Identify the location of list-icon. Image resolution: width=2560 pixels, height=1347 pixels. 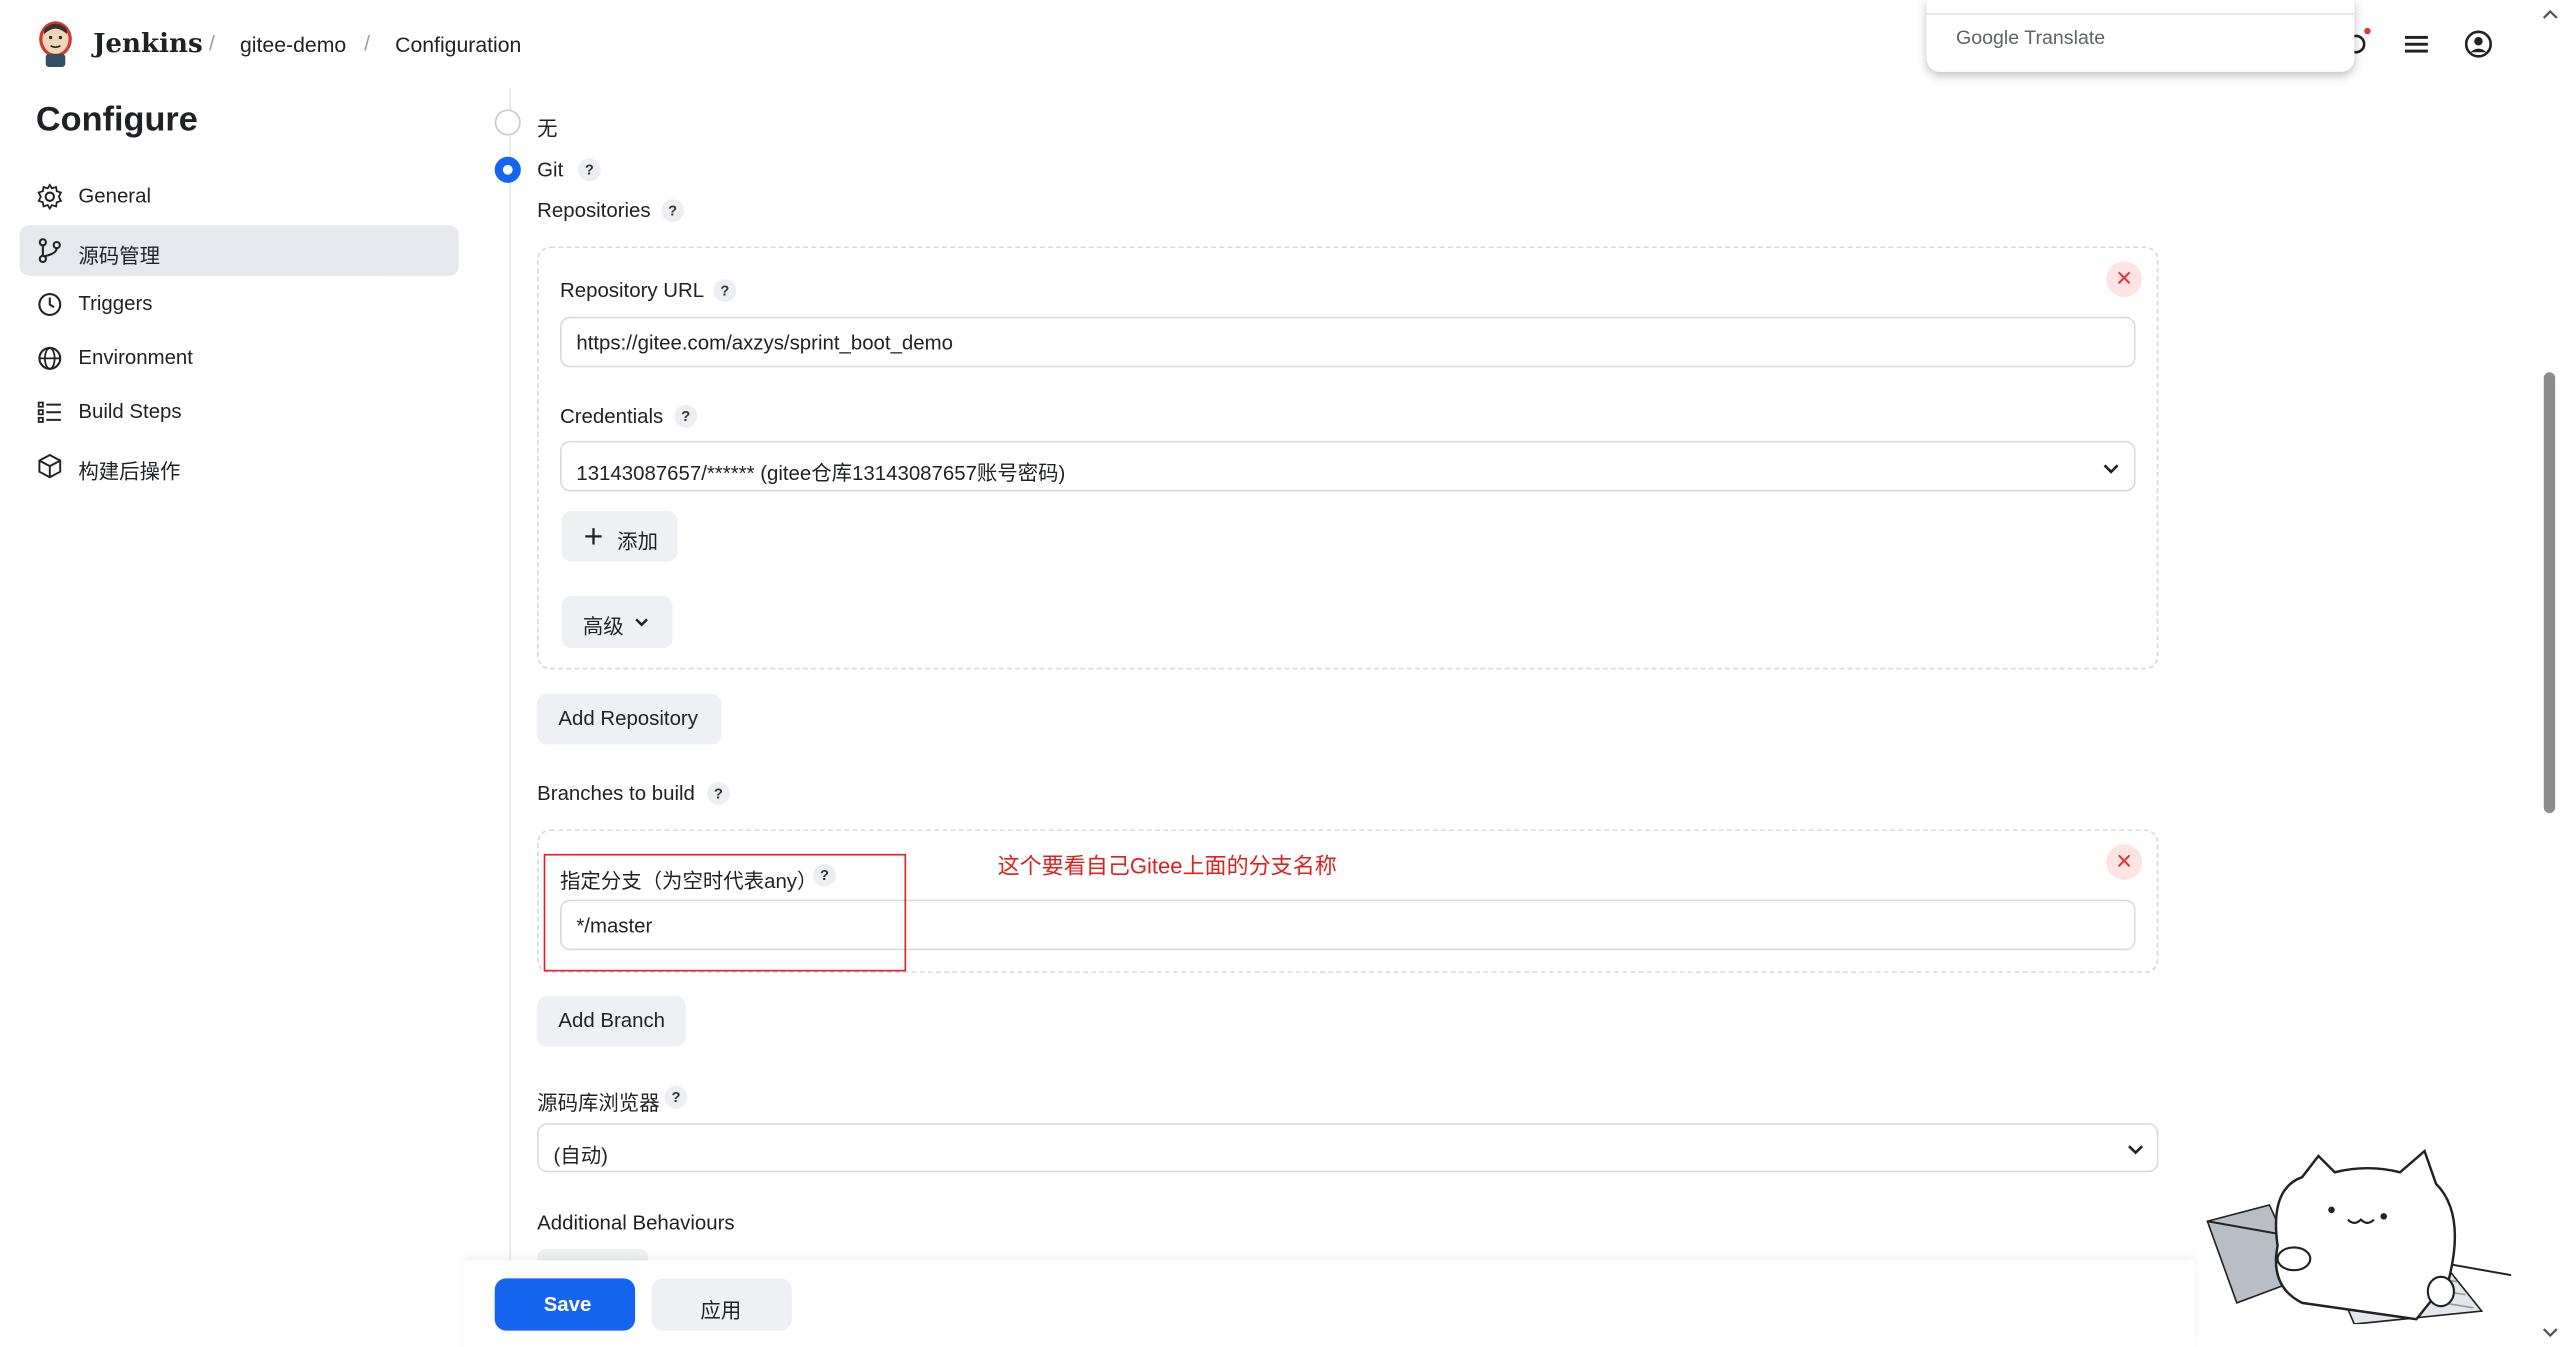
(49, 412).